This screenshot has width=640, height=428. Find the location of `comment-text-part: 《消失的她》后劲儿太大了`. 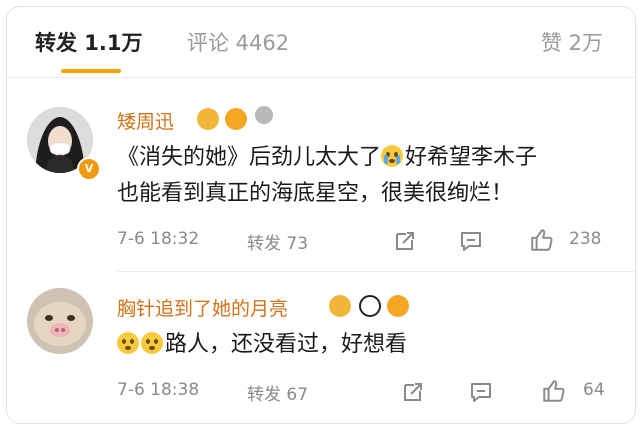

comment-text-part: 《消失的她》后劲儿太大了 is located at coordinates (249, 157).